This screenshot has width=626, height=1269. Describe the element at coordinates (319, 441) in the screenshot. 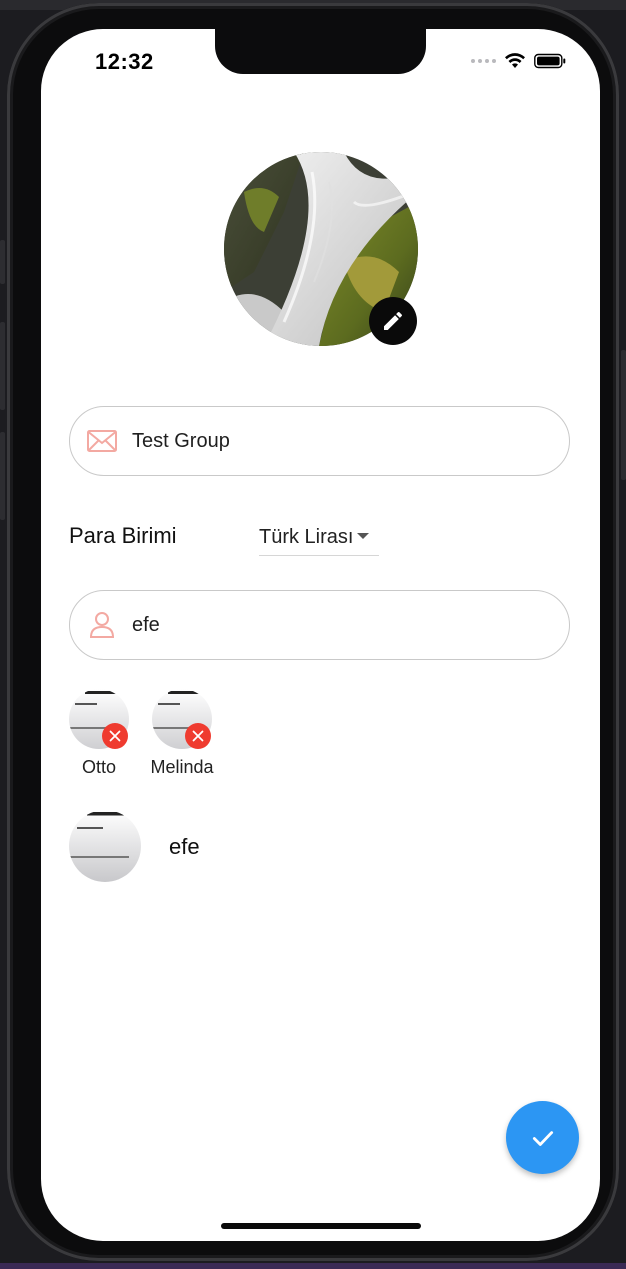

I see `group-name-field: Test Group` at that location.